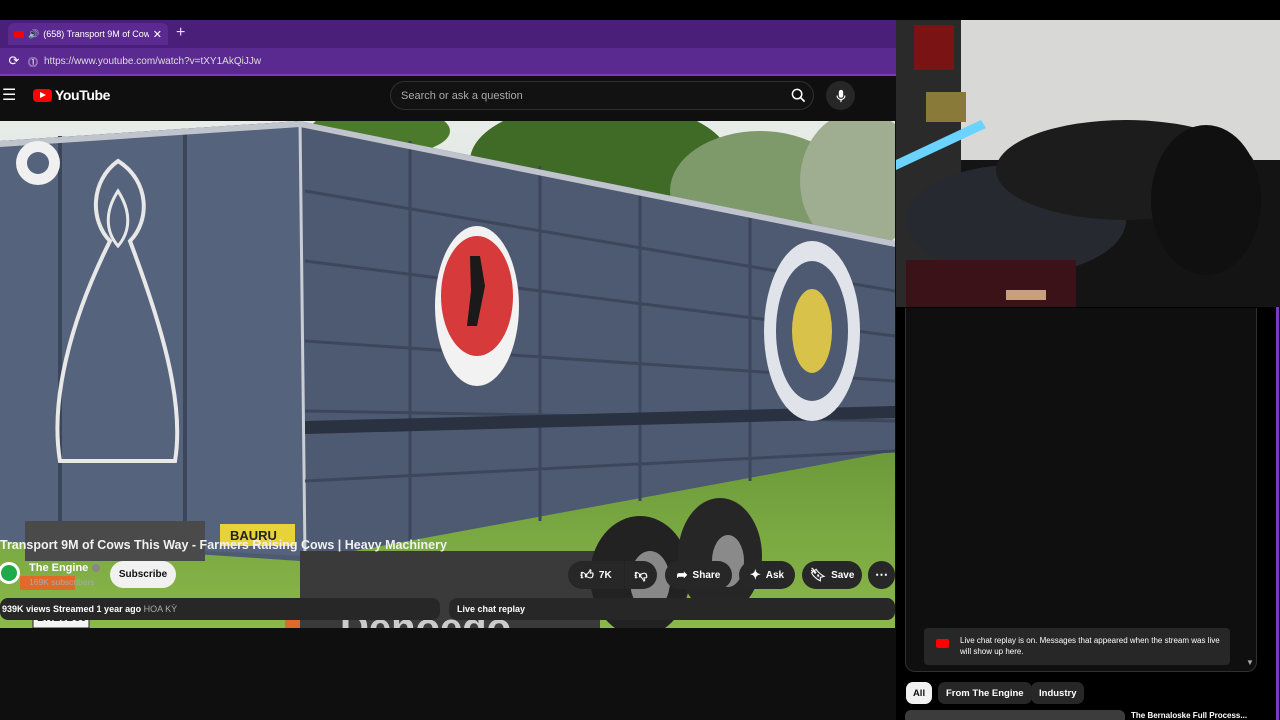 This screenshot has height=720, width=1280. I want to click on youtube-logo: YouTube, so click(71, 95).